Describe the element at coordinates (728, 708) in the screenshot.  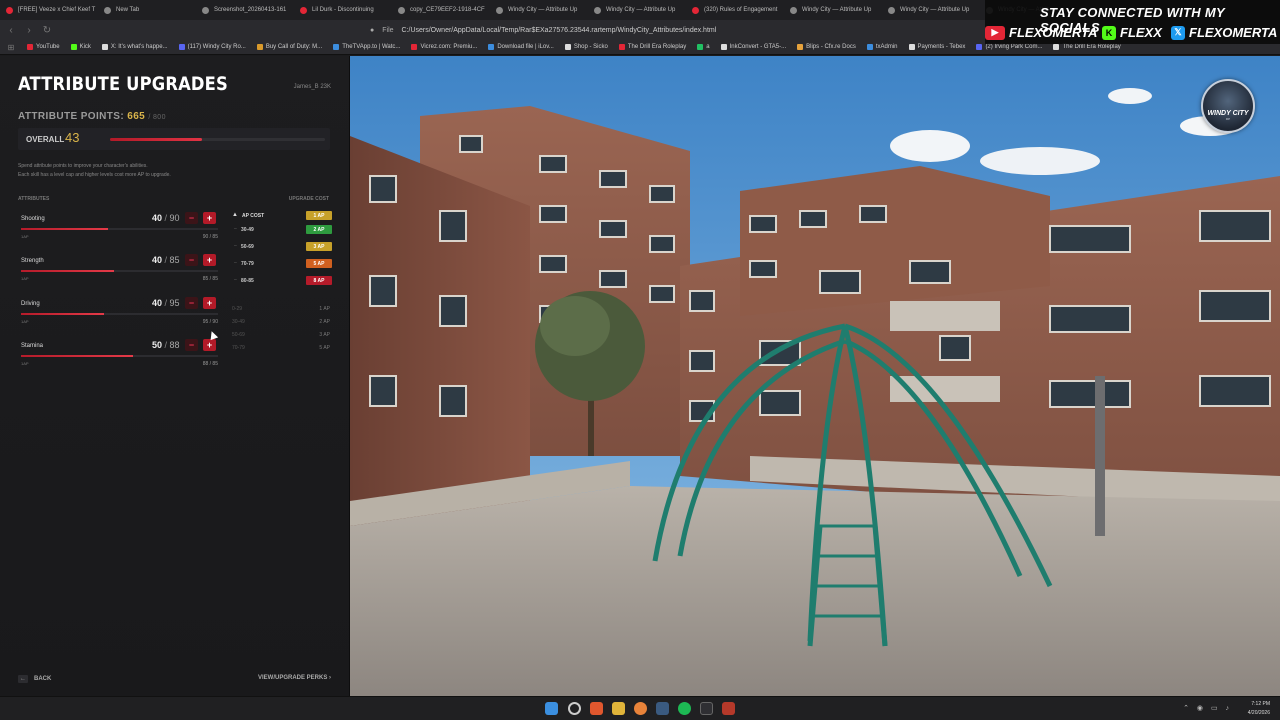
I see `game-app-icon` at that location.